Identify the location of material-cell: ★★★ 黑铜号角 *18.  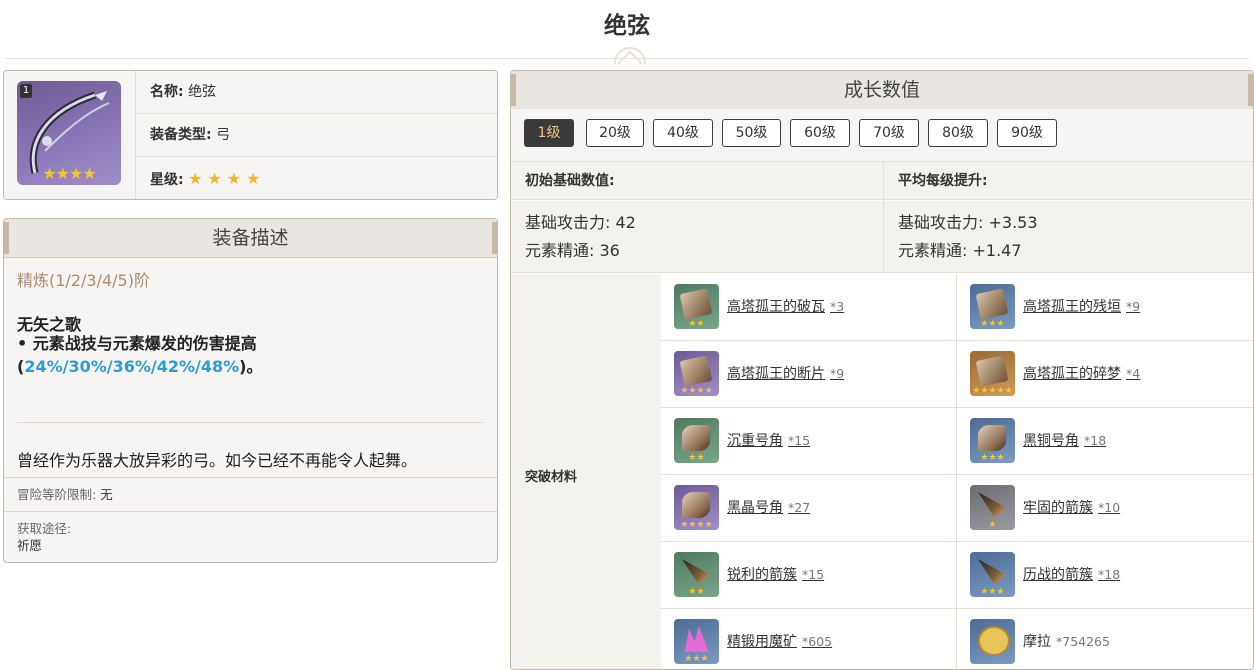
(1105, 441).